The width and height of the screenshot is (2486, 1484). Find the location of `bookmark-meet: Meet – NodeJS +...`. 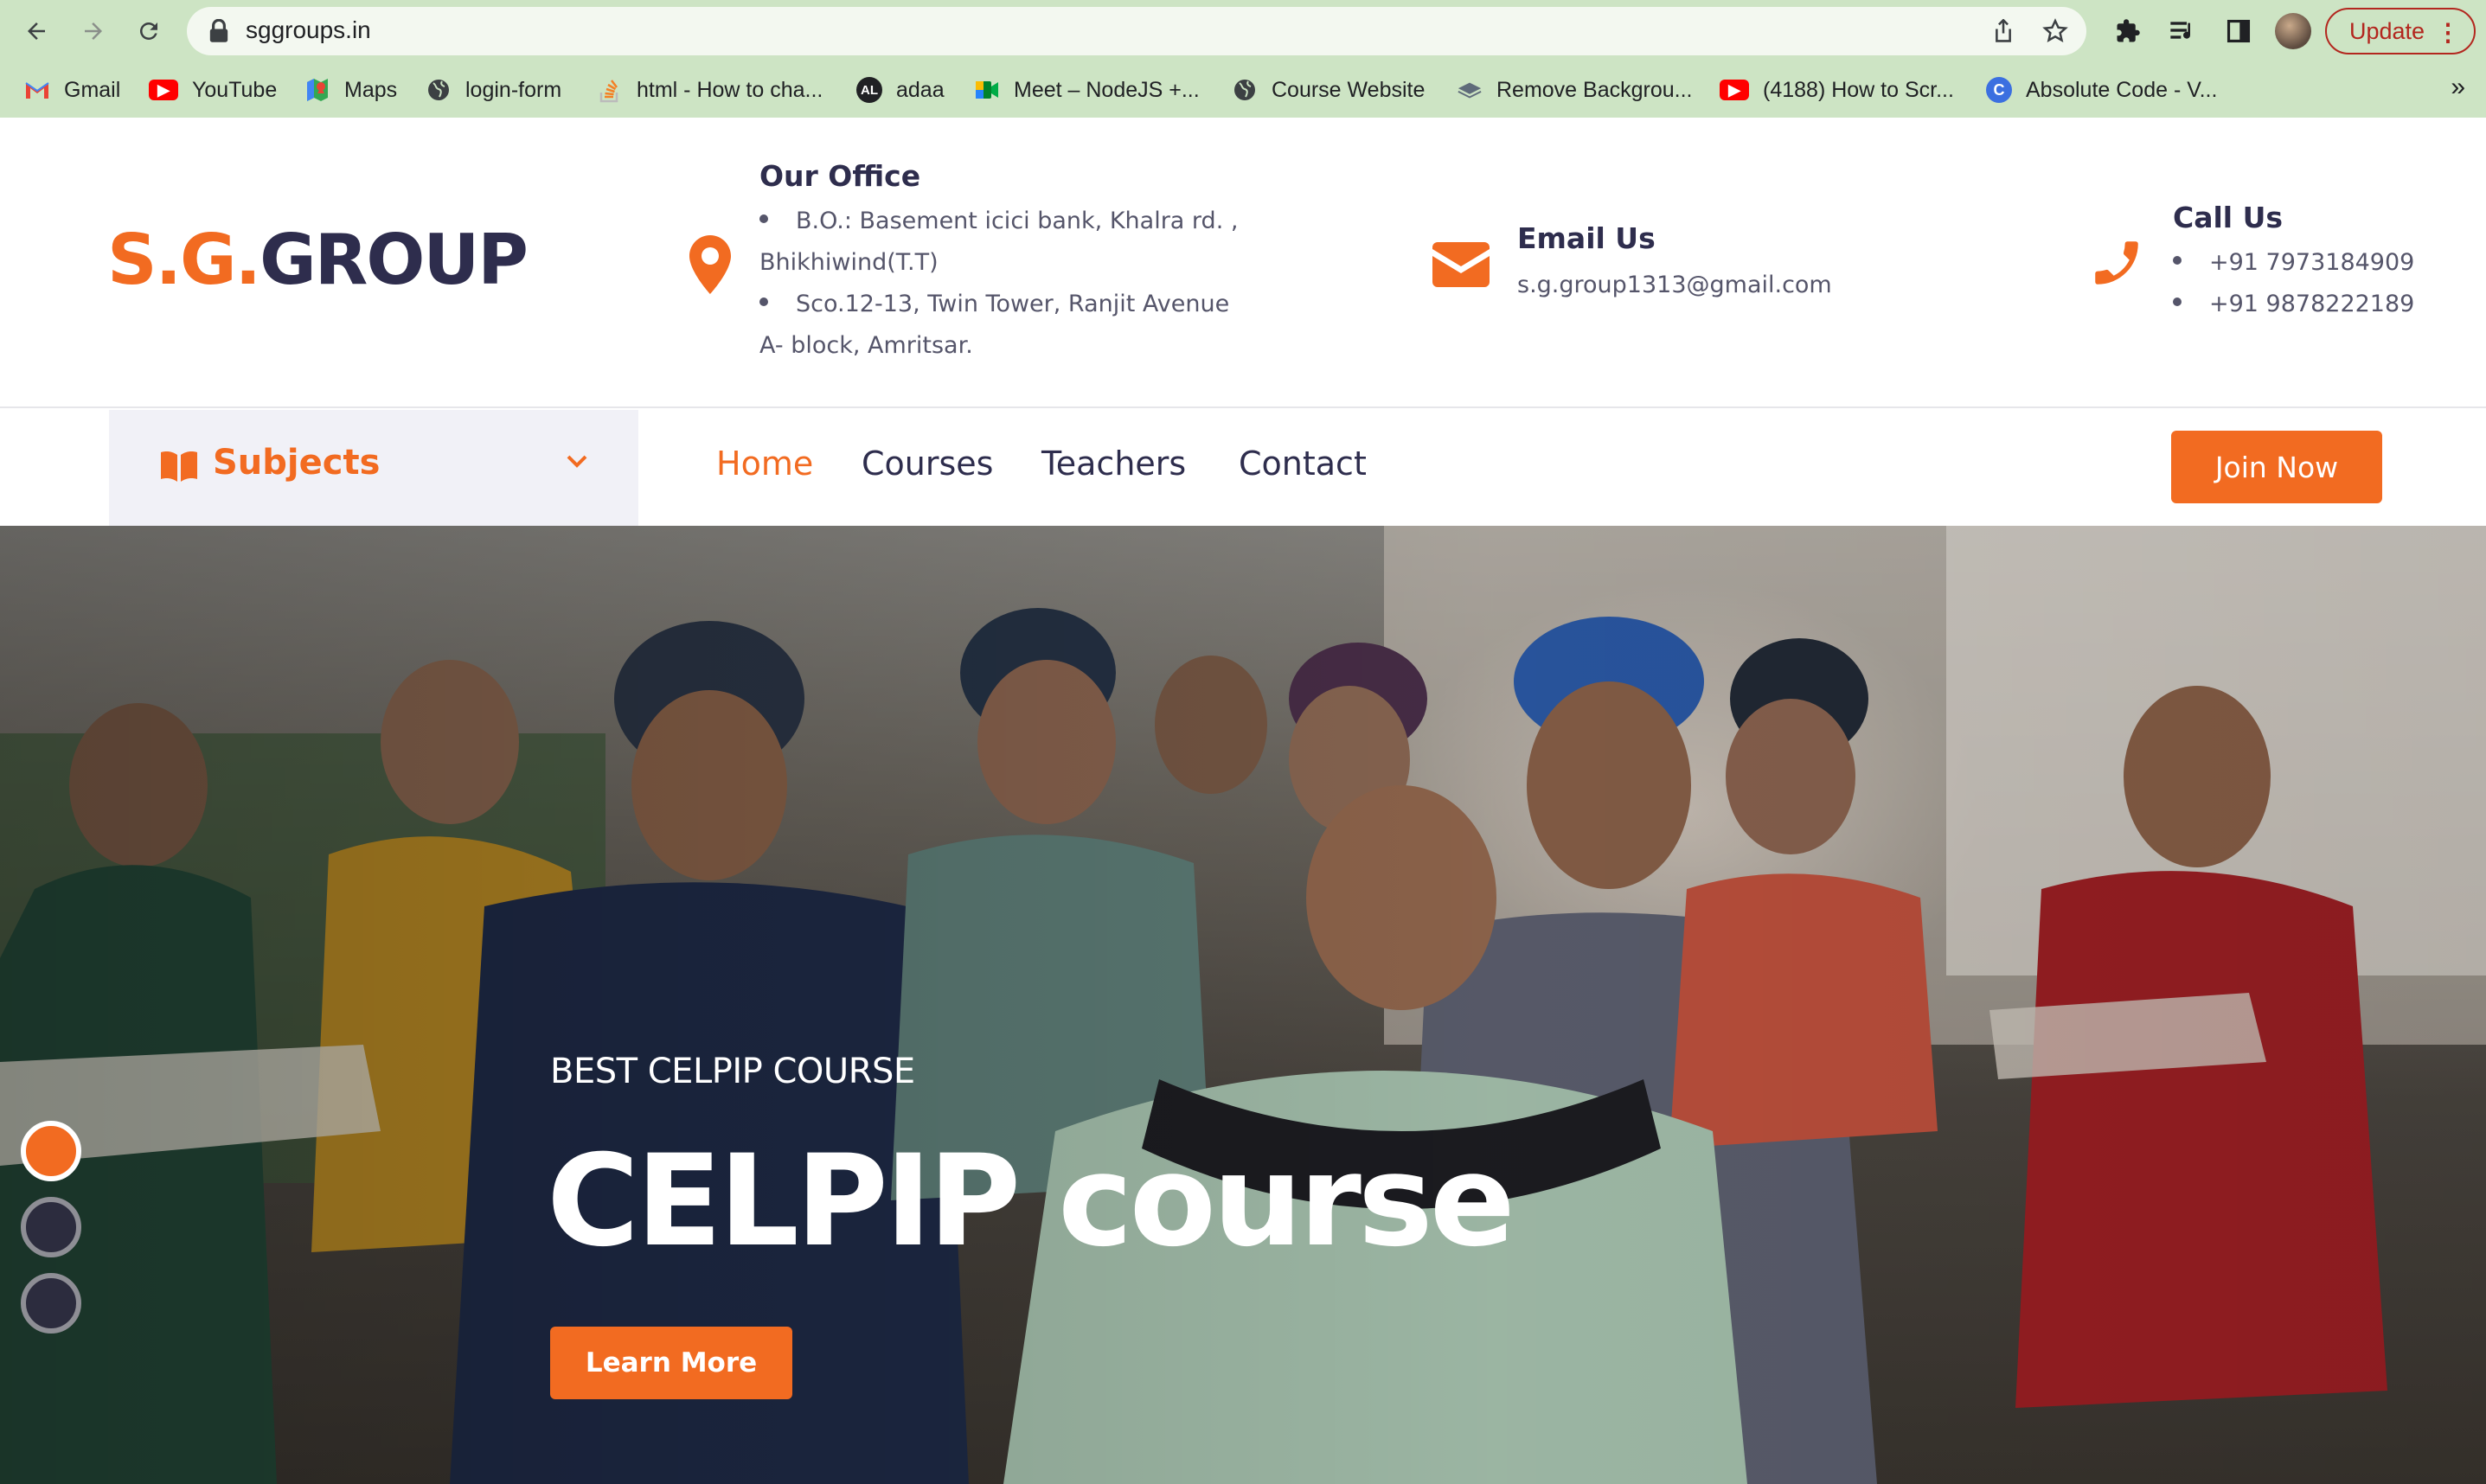

bookmark-meet: Meet – NodeJS +... is located at coordinates (1087, 90).